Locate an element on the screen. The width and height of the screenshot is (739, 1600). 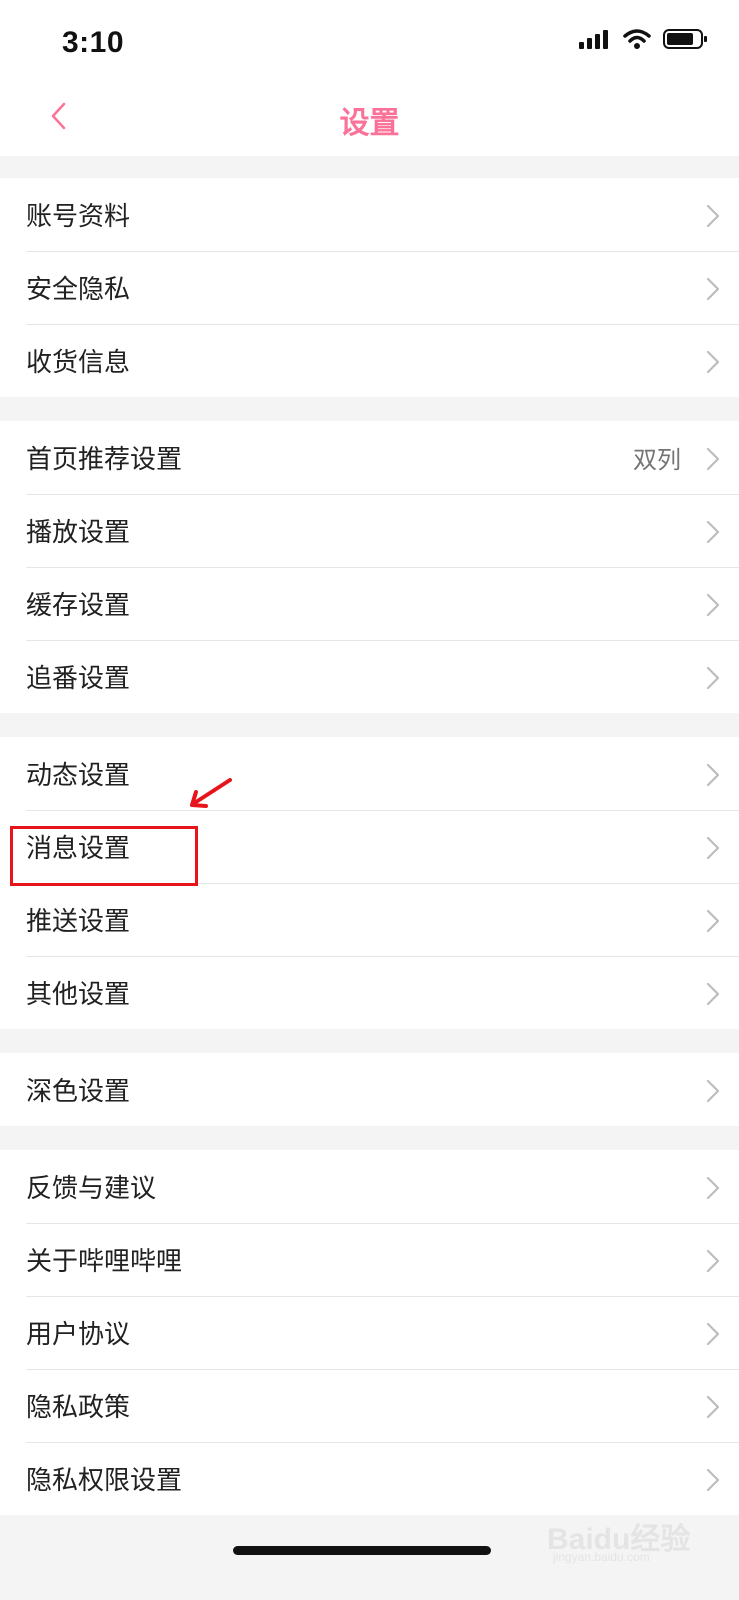
row-label: 安全隐私 is located at coordinates (78, 290).